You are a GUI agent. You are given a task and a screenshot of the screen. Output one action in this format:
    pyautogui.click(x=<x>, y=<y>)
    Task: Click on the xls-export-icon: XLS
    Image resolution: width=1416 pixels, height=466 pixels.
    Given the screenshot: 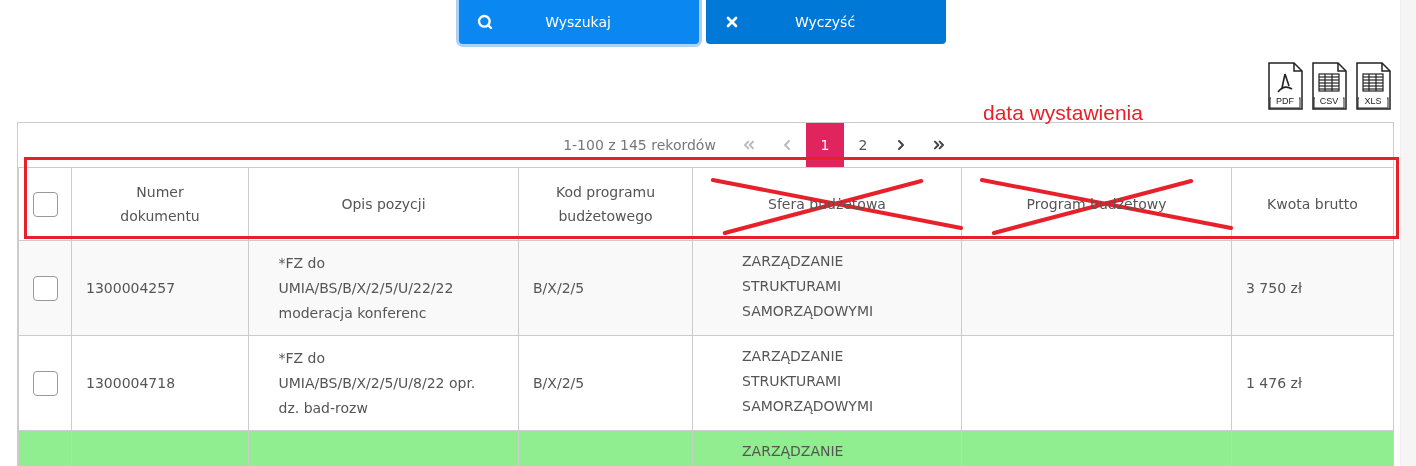 What is the action you would take?
    pyautogui.click(x=1373, y=86)
    